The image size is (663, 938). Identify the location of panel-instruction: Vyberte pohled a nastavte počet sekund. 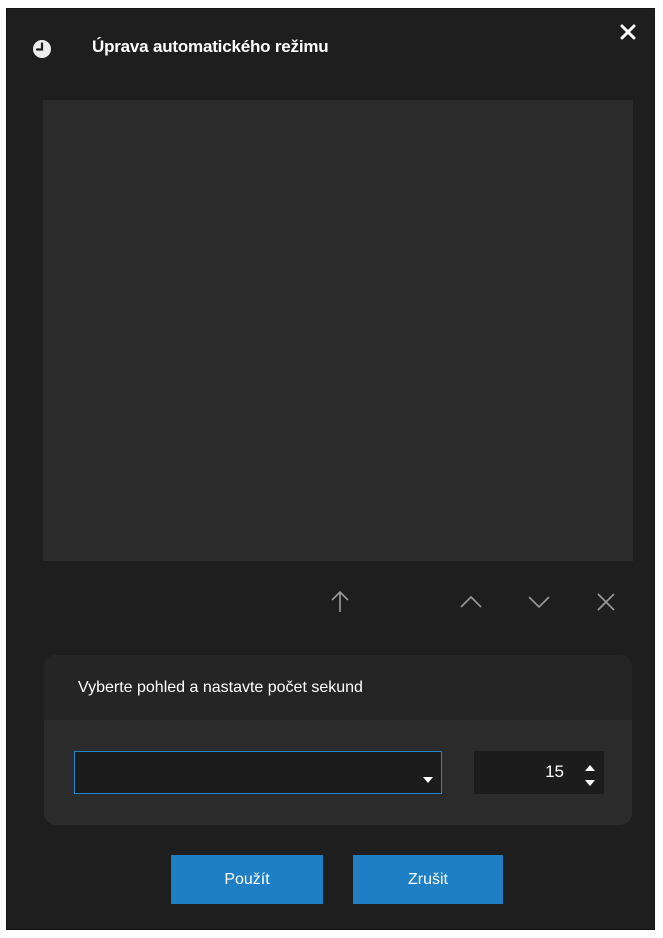
(338, 687).